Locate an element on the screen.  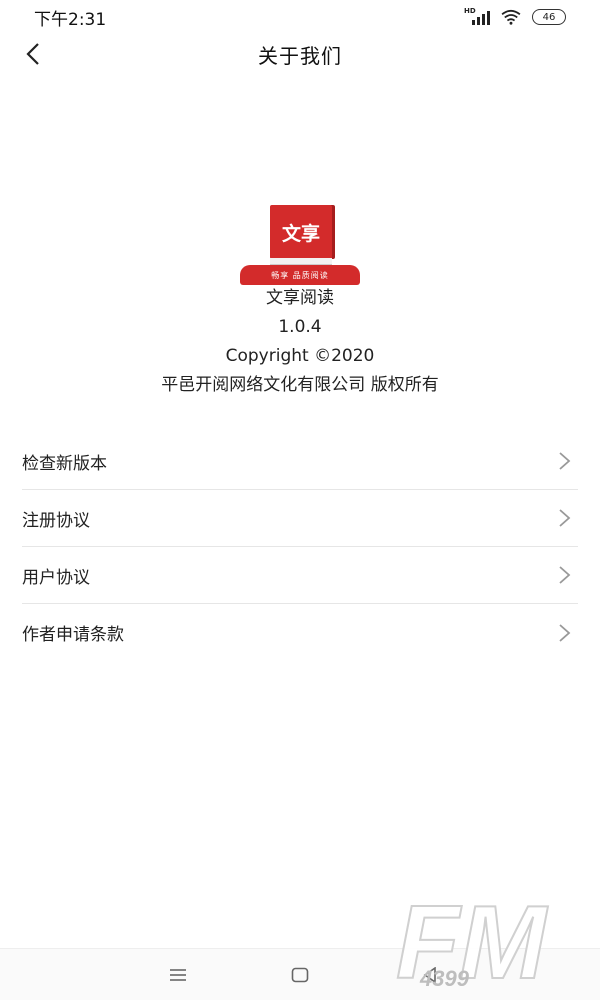
page-title: 关于我们 is located at coordinates (300, 55).